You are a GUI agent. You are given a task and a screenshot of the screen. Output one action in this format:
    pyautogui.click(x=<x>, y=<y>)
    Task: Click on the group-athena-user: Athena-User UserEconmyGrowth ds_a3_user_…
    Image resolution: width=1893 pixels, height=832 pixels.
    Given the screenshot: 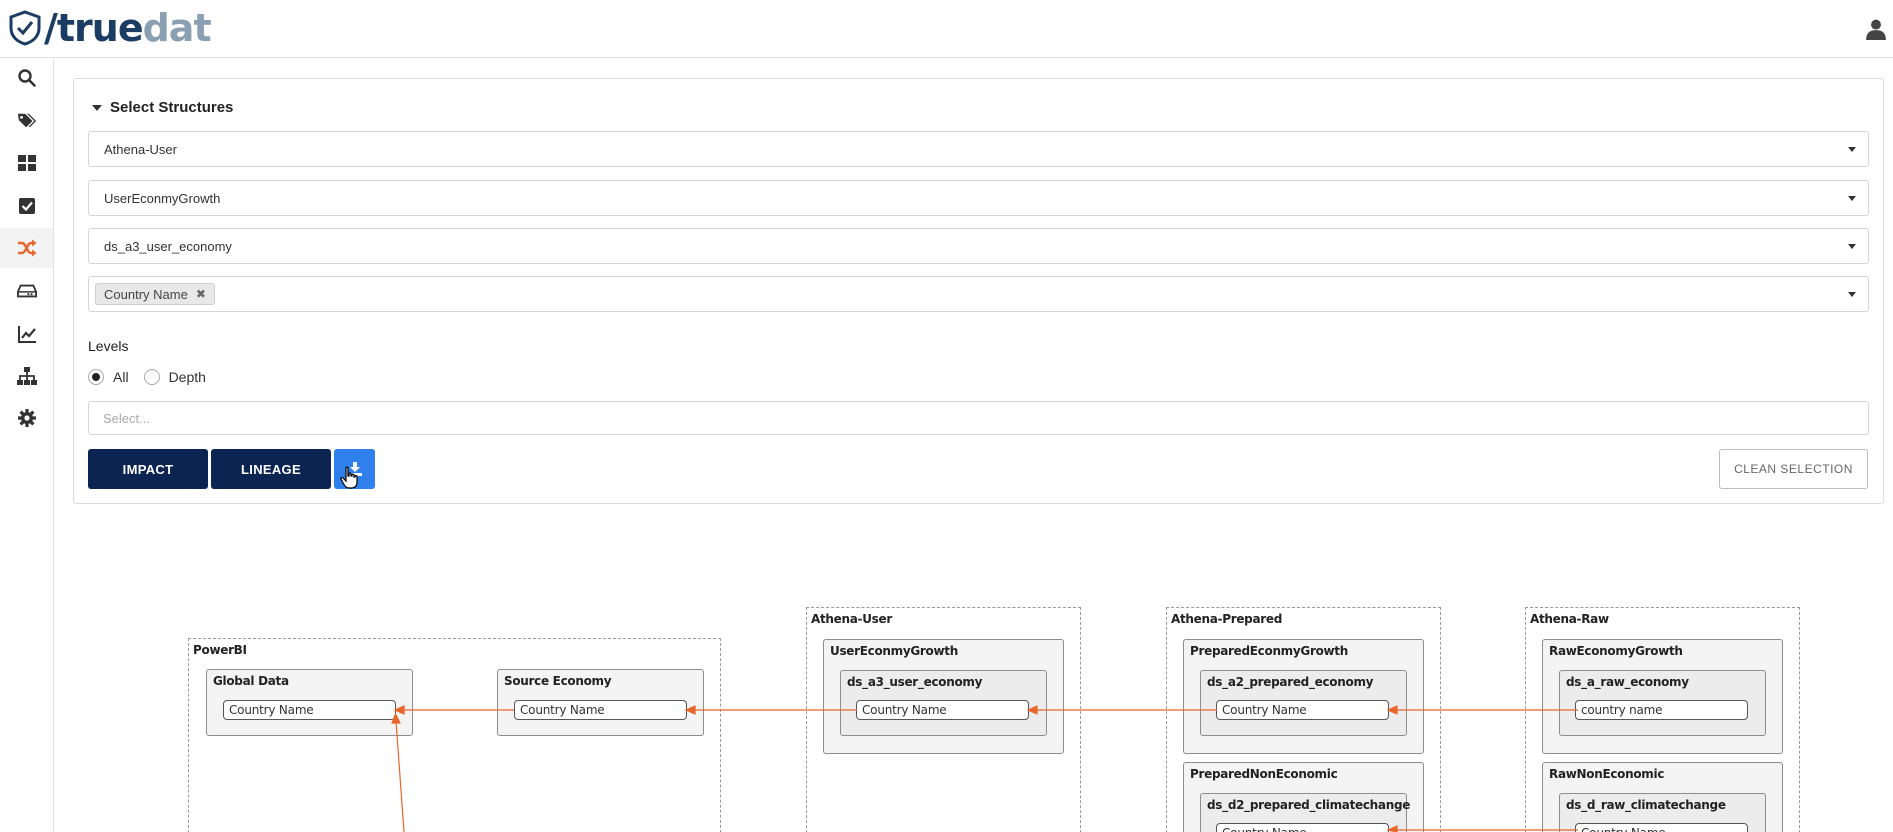 What is the action you would take?
    pyautogui.click(x=943, y=719)
    